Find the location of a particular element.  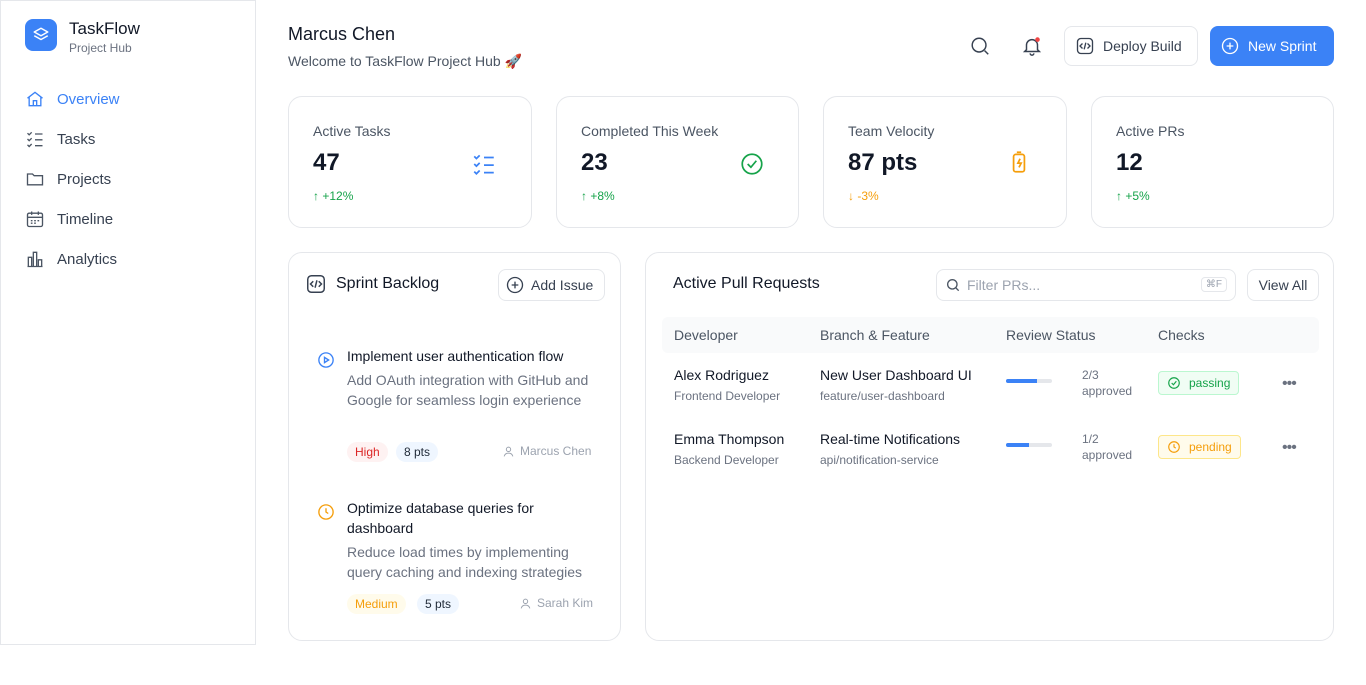

stat-label: Team Velocity is located at coordinates (891, 131).